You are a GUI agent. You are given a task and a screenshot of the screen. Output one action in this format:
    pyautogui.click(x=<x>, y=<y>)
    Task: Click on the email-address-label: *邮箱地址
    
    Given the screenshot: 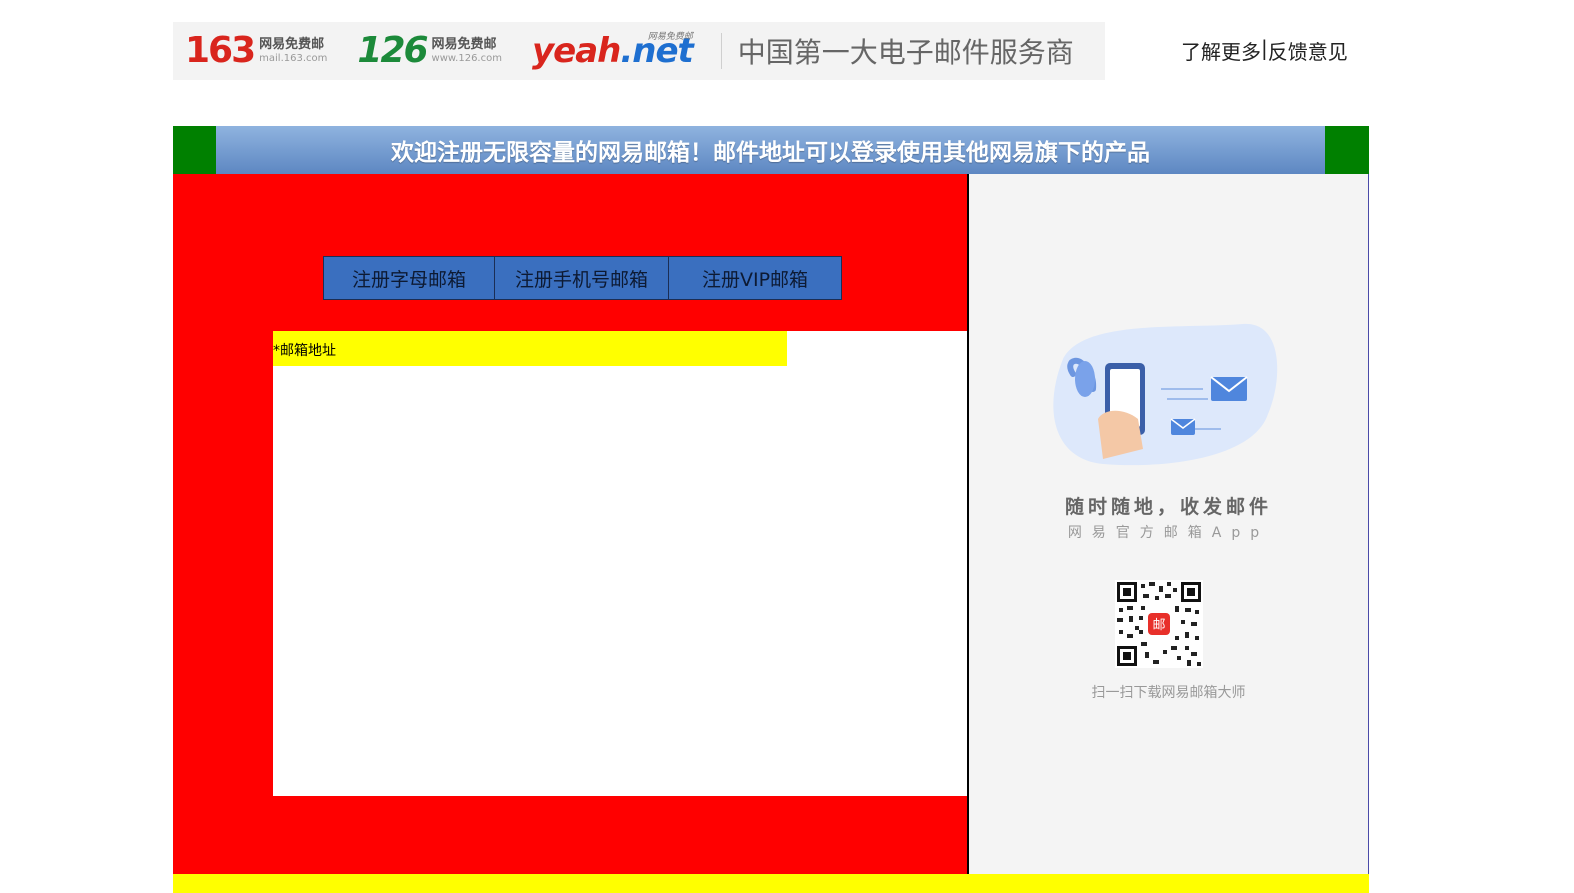 What is the action you would take?
    pyautogui.click(x=530, y=348)
    